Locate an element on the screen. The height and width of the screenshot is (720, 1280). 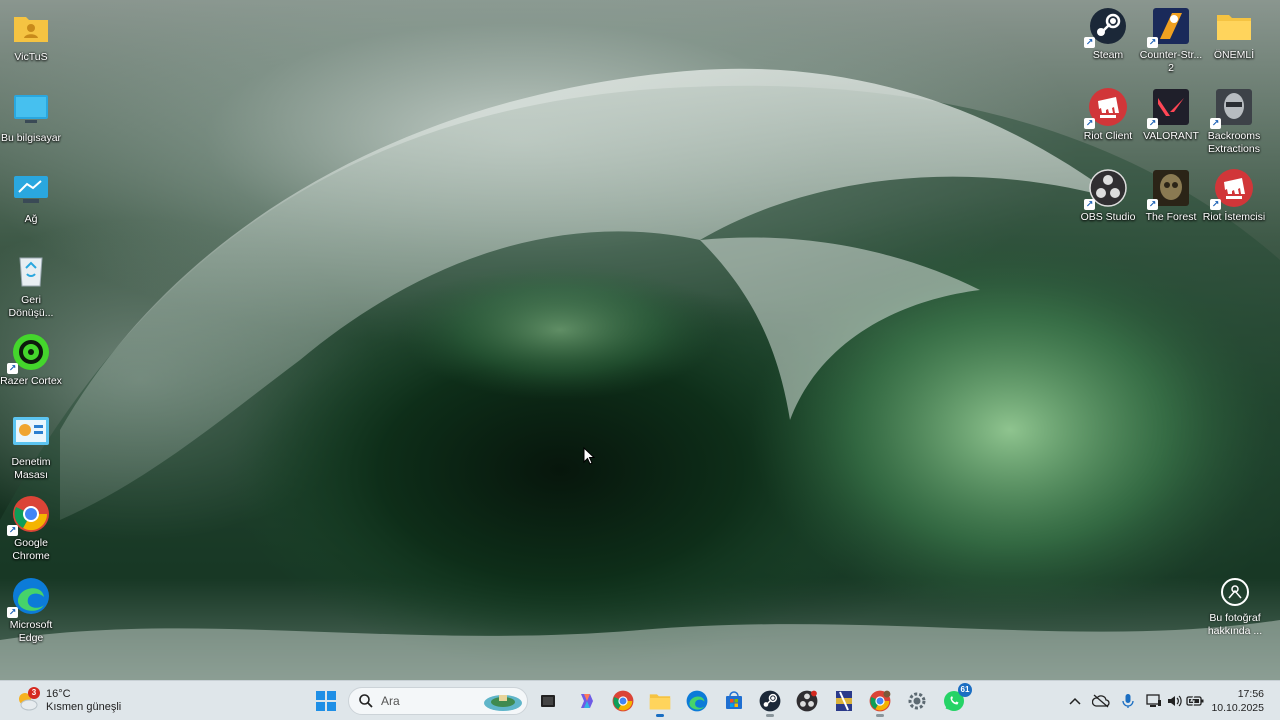
search-icon is located at coordinates (366, 701).